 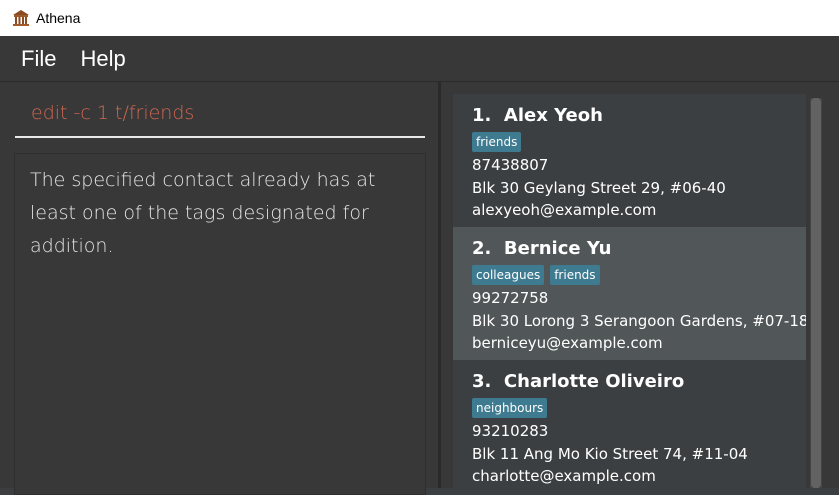 I want to click on contact-index: 3., so click(x=482, y=381).